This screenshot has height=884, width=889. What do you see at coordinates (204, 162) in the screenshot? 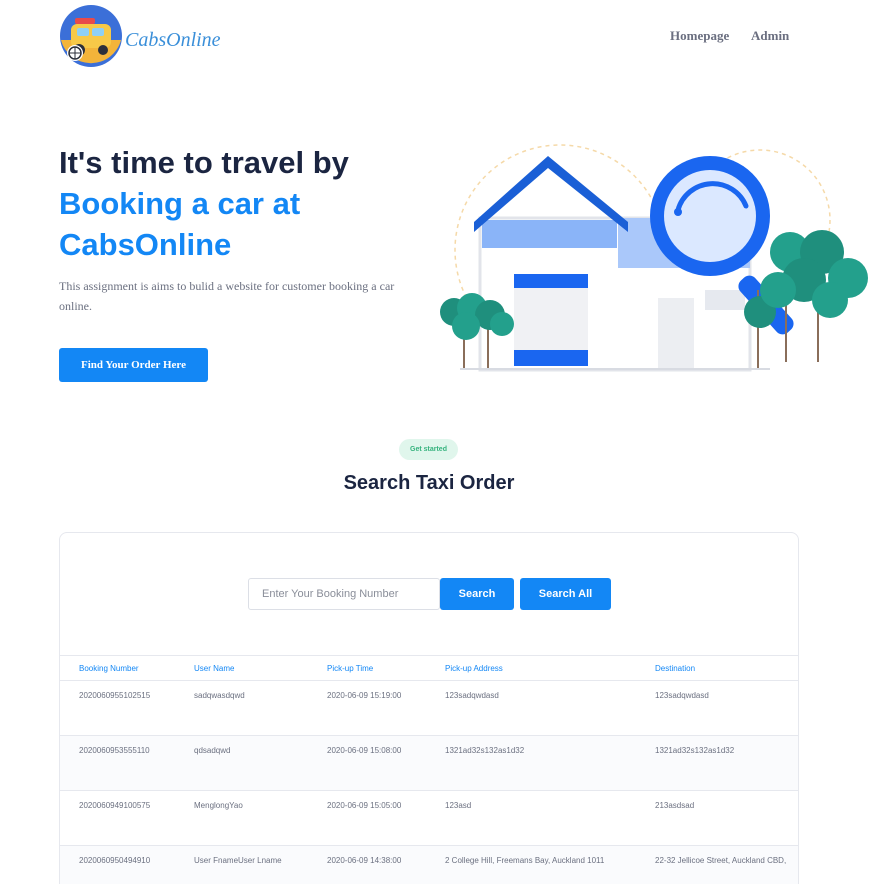
I see `hero-title-line1: It's time to travel by` at bounding box center [204, 162].